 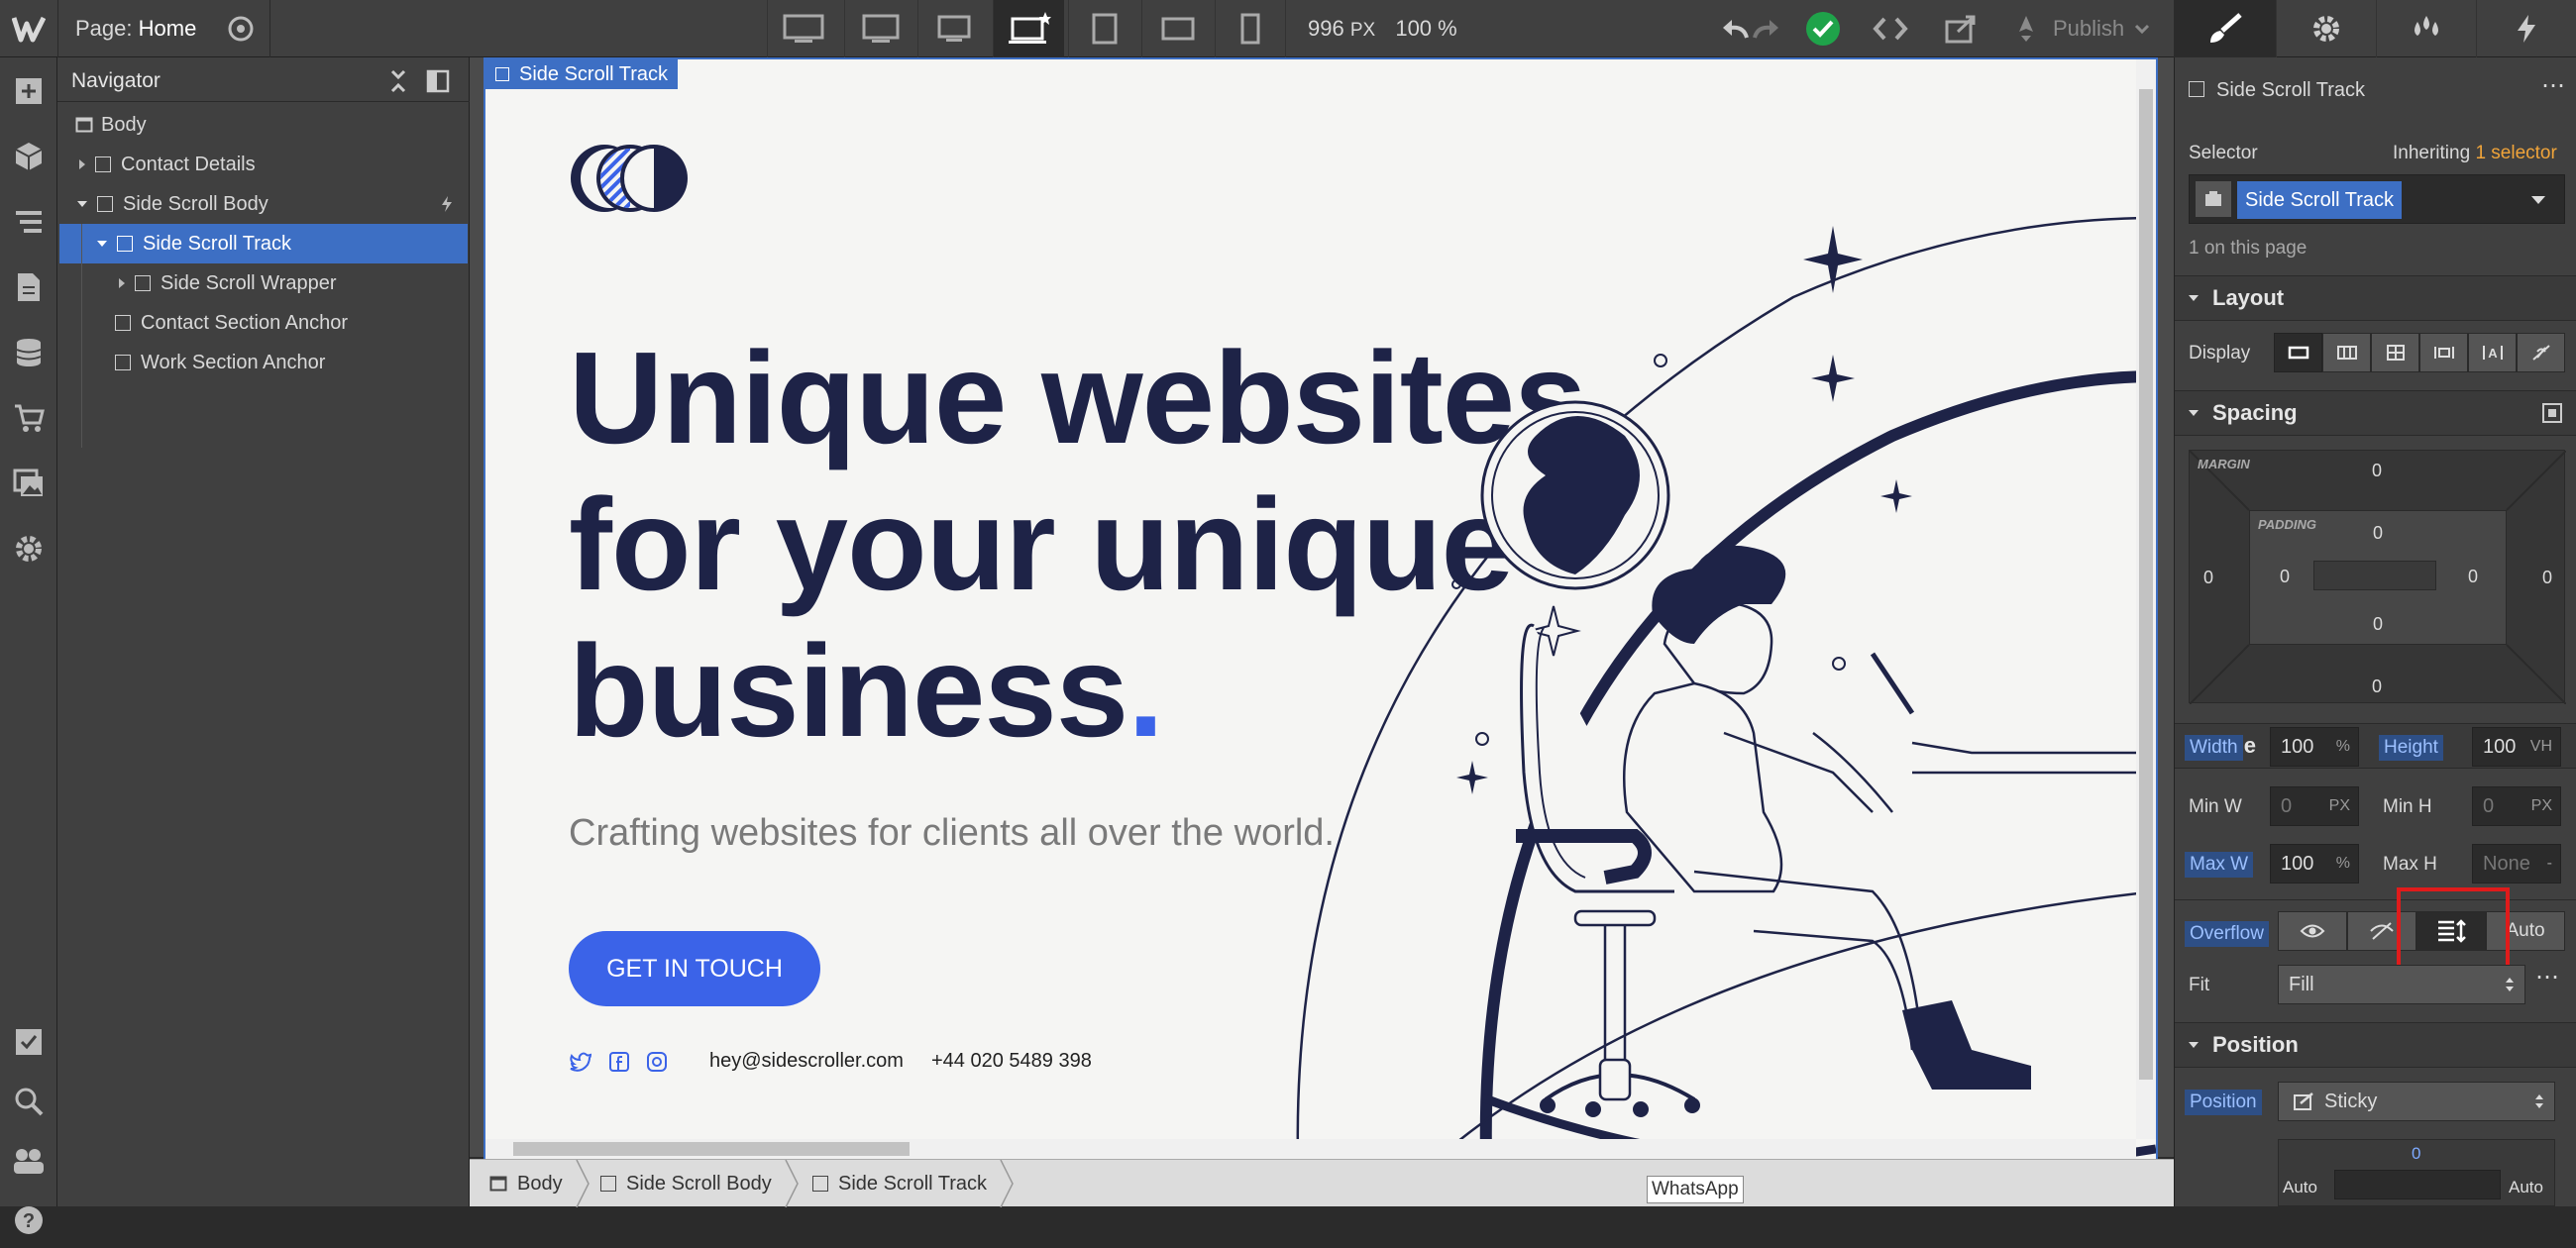 What do you see at coordinates (28, 287) in the screenshot?
I see `pages-icon` at bounding box center [28, 287].